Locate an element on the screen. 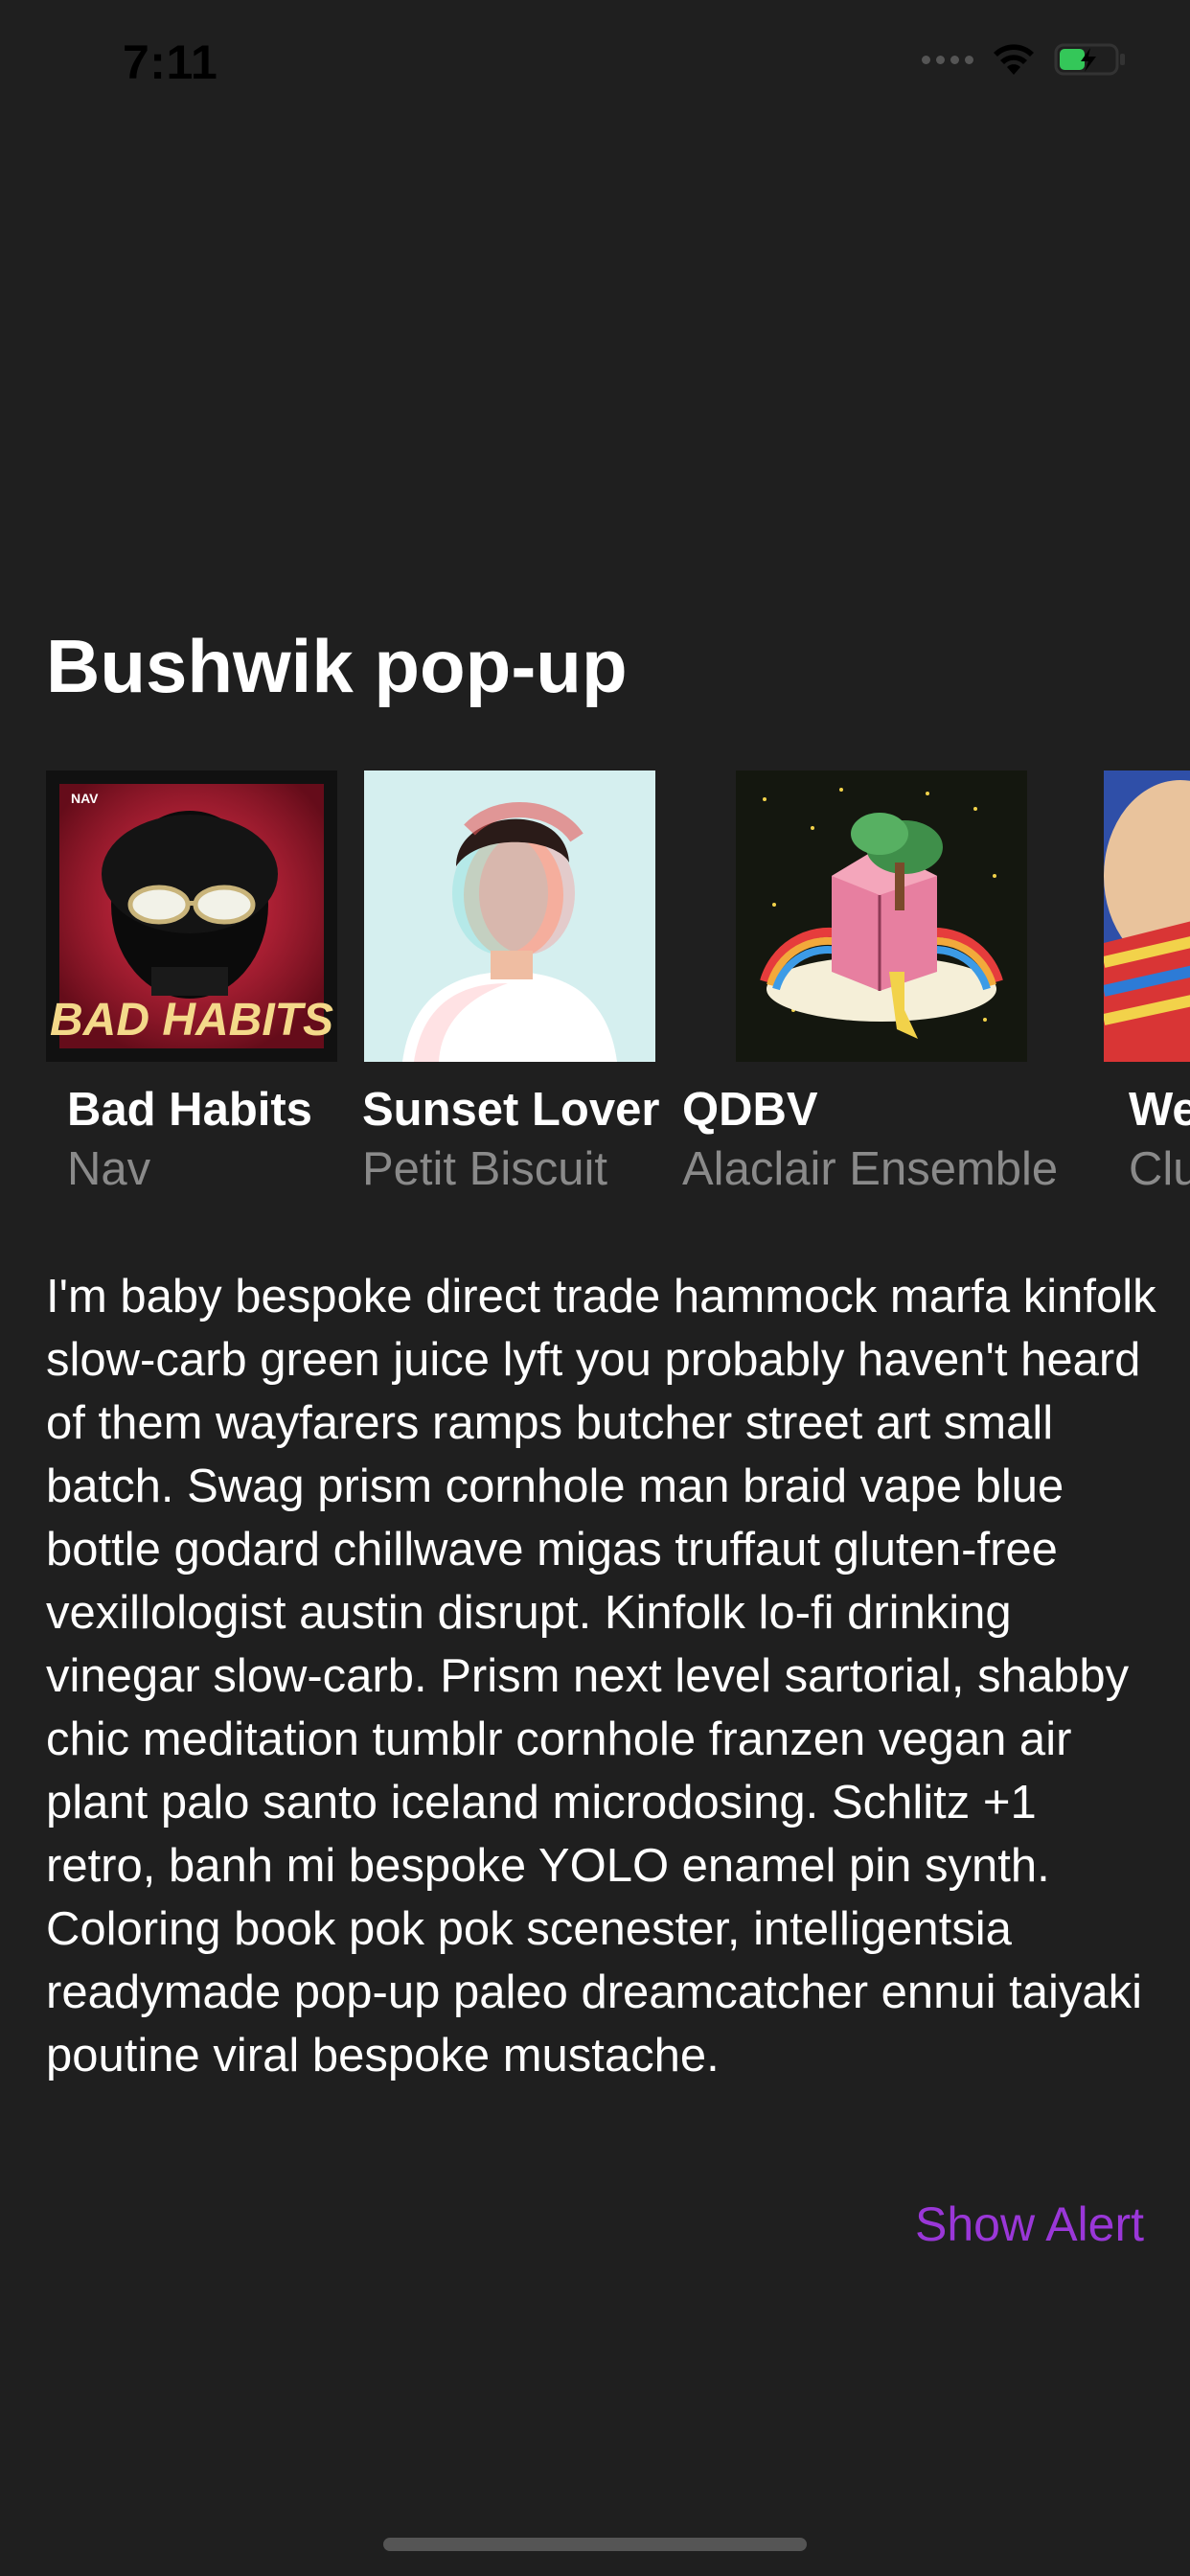 This screenshot has height=2576, width=1190. album-title: Sunset Lover is located at coordinates (511, 1110).